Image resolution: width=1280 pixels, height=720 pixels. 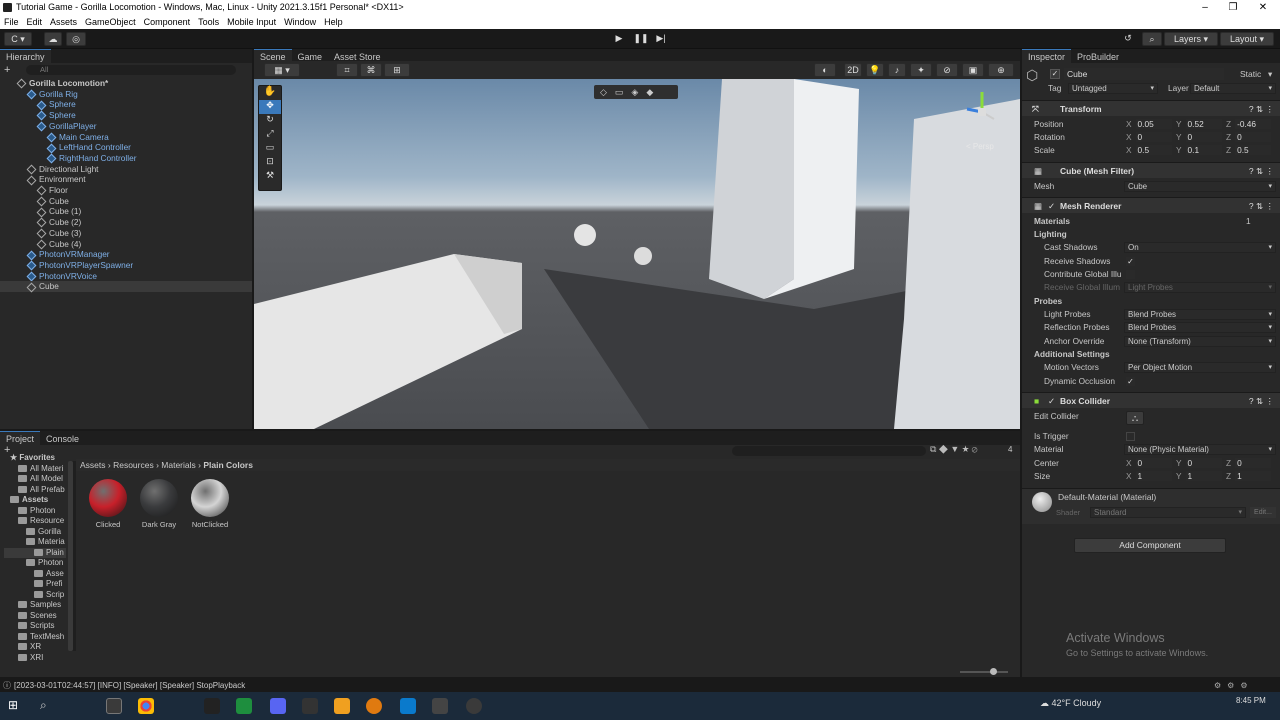 I want to click on move-tool-icon: ✥, so click(x=270, y=107).